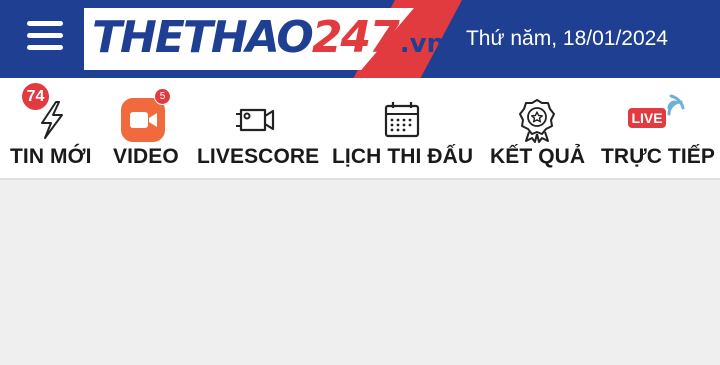 Image resolution: width=720 pixels, height=365 pixels. I want to click on site-logo: THETHAO 247 .vn, so click(268, 38).